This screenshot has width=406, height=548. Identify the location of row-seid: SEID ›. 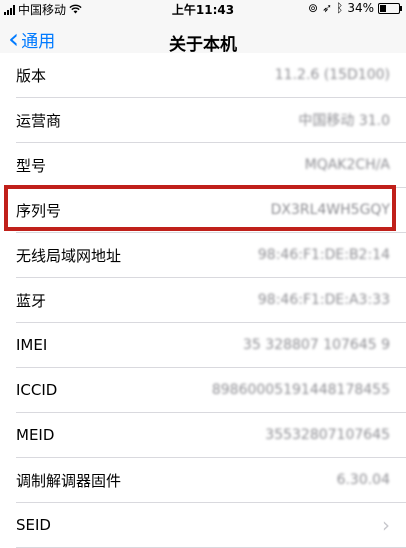
(211, 525).